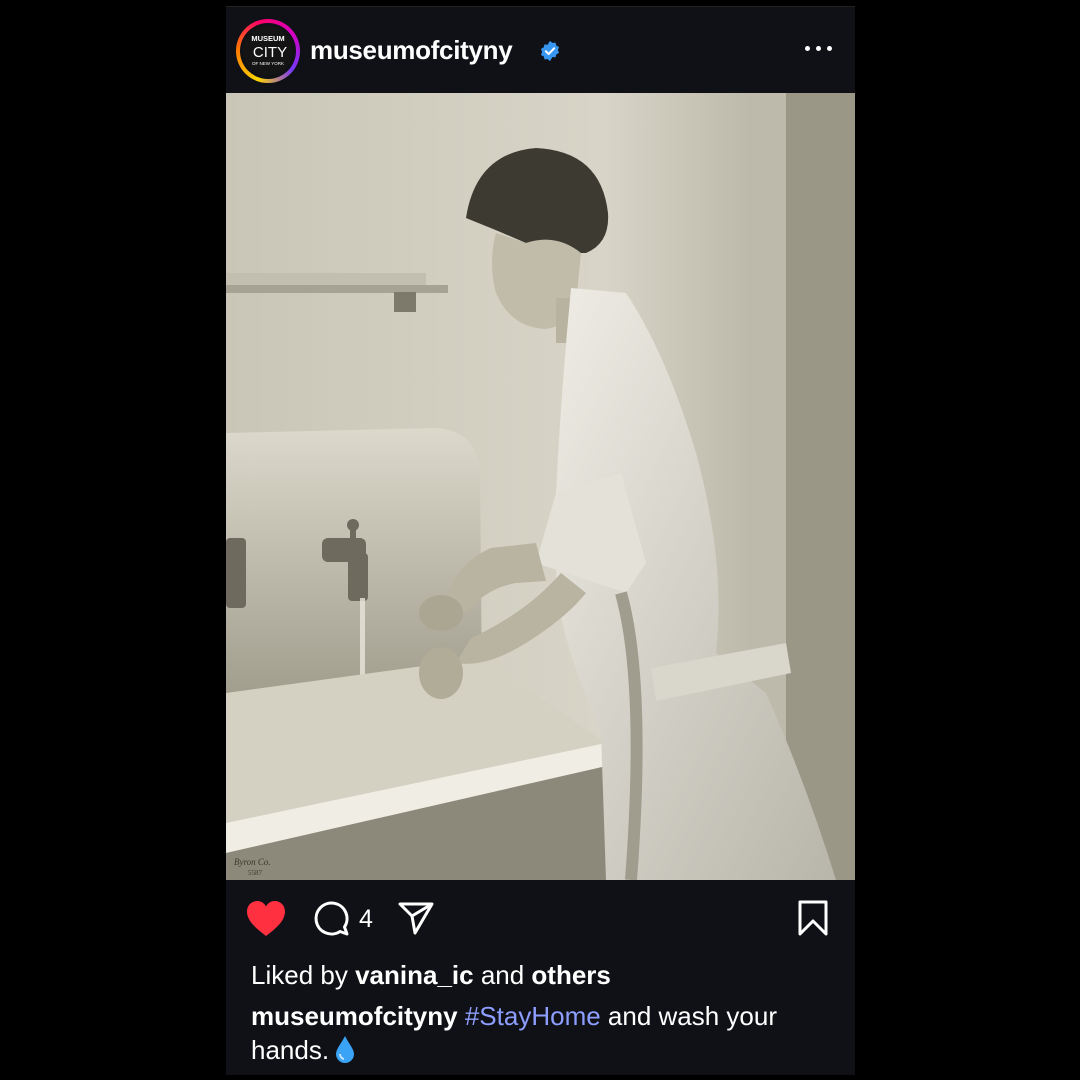 The height and width of the screenshot is (1080, 1080). I want to click on post-header: MUSEUM CITY OF NEW YORK museumofcityny, so click(540, 50).